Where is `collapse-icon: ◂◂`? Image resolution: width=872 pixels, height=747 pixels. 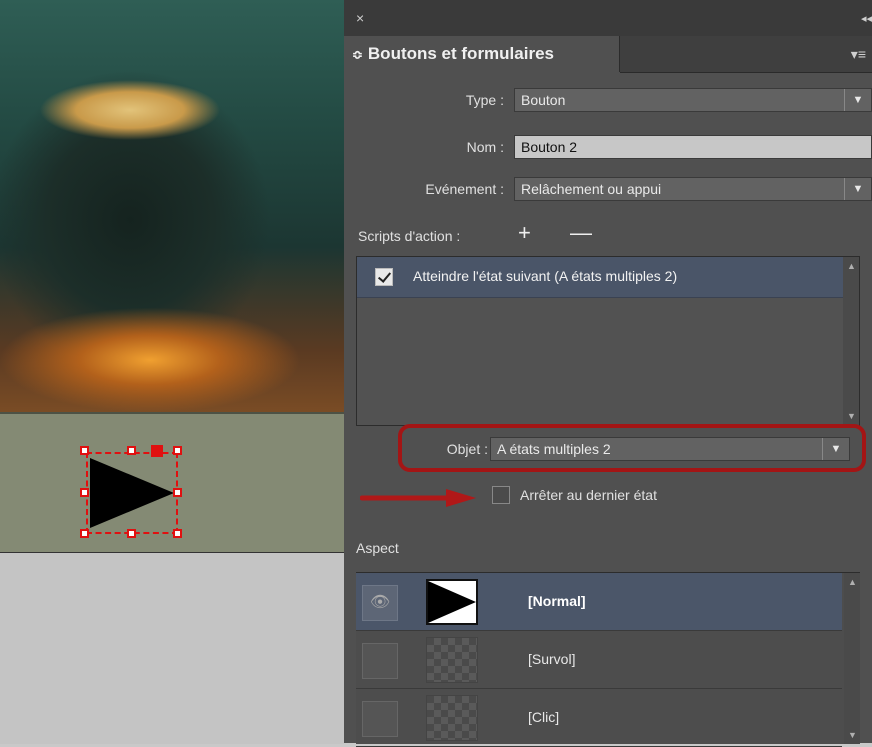
collapse-icon: ◂◂ is located at coordinates (866, 18).